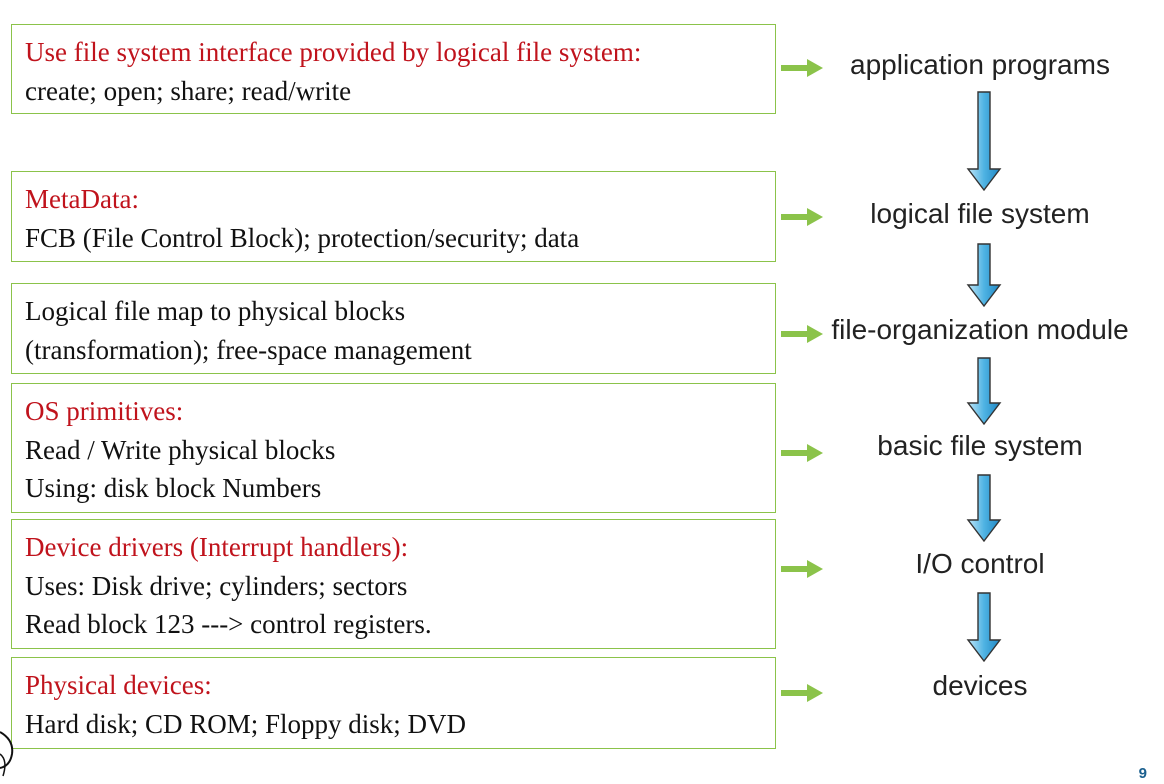 The image size is (1164, 784). I want to click on layer-label: logical file system, so click(980, 213).